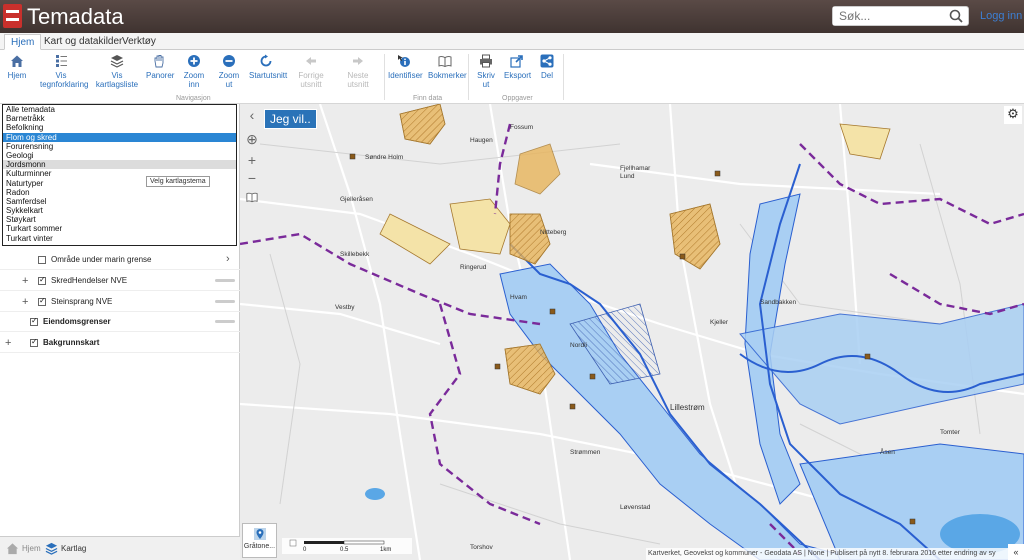 The height and width of the screenshot is (560, 1024). I want to click on scale-label: 1km, so click(386, 550).